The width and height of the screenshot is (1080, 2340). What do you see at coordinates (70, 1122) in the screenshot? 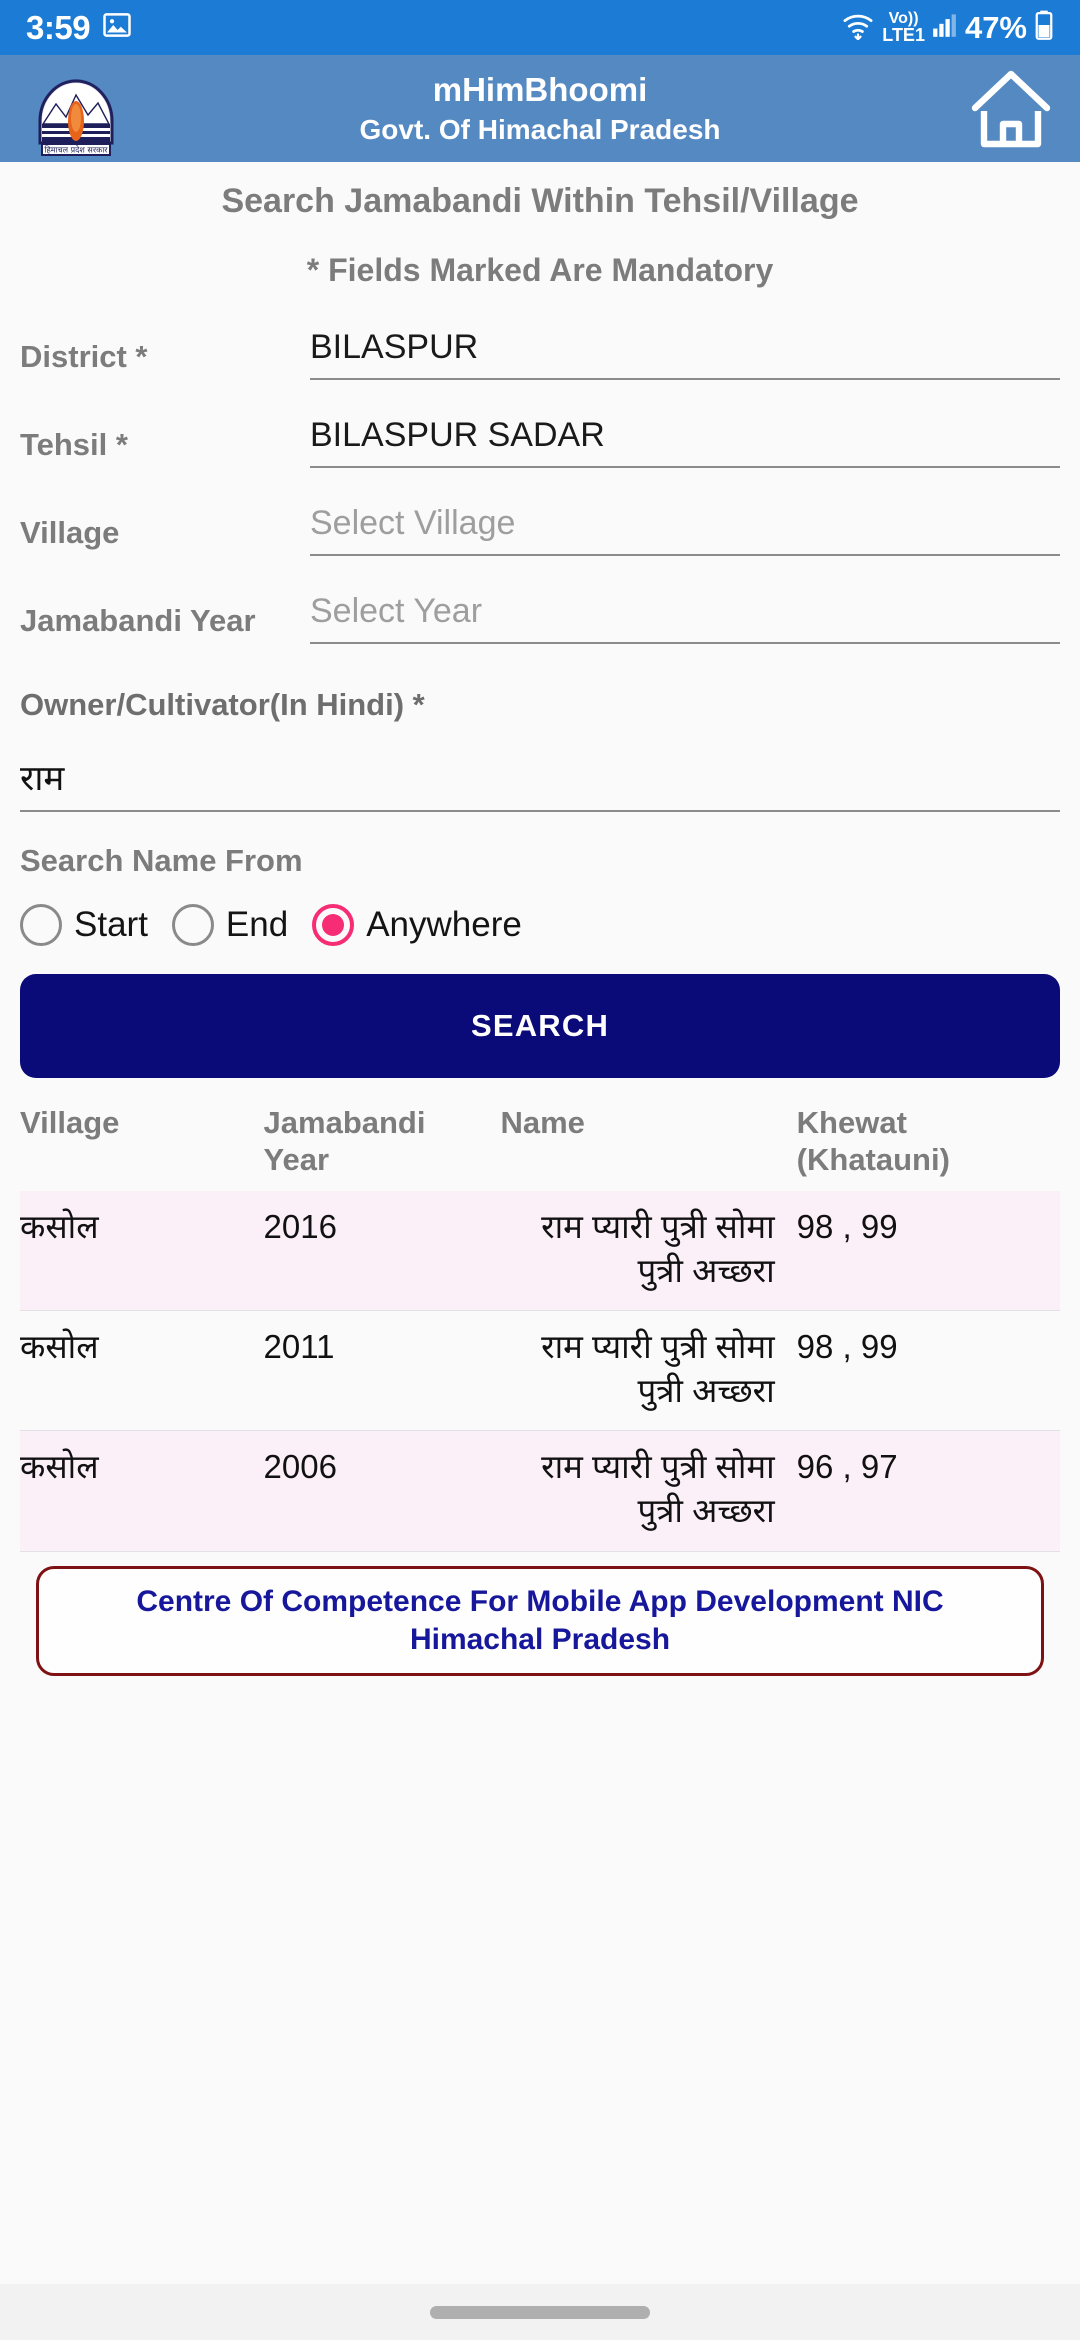
I see `column-header-village: Village` at bounding box center [70, 1122].